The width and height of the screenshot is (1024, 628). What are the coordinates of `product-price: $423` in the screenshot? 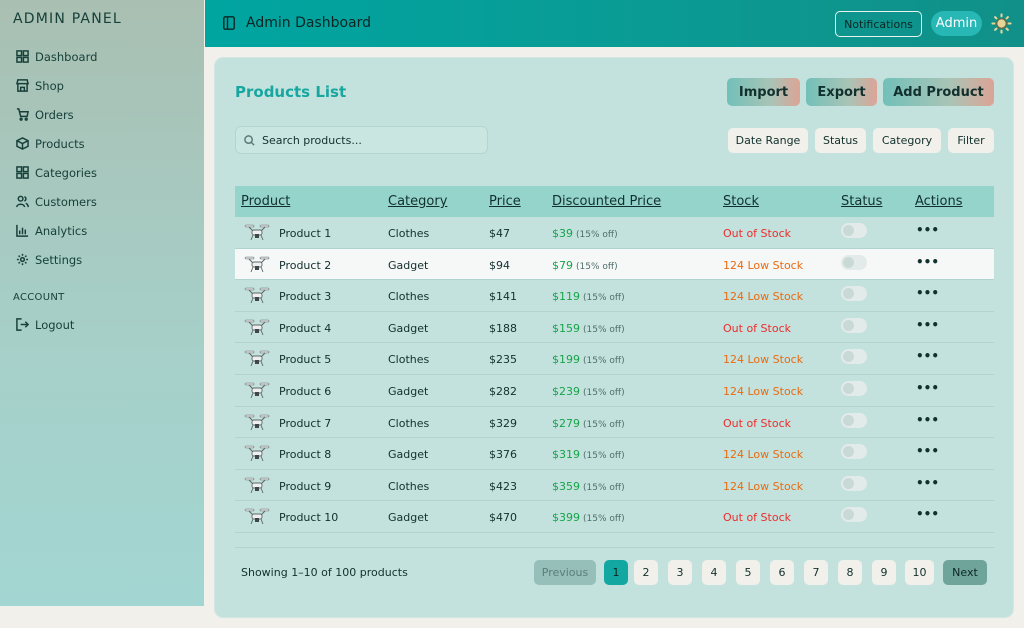 It's located at (503, 486).